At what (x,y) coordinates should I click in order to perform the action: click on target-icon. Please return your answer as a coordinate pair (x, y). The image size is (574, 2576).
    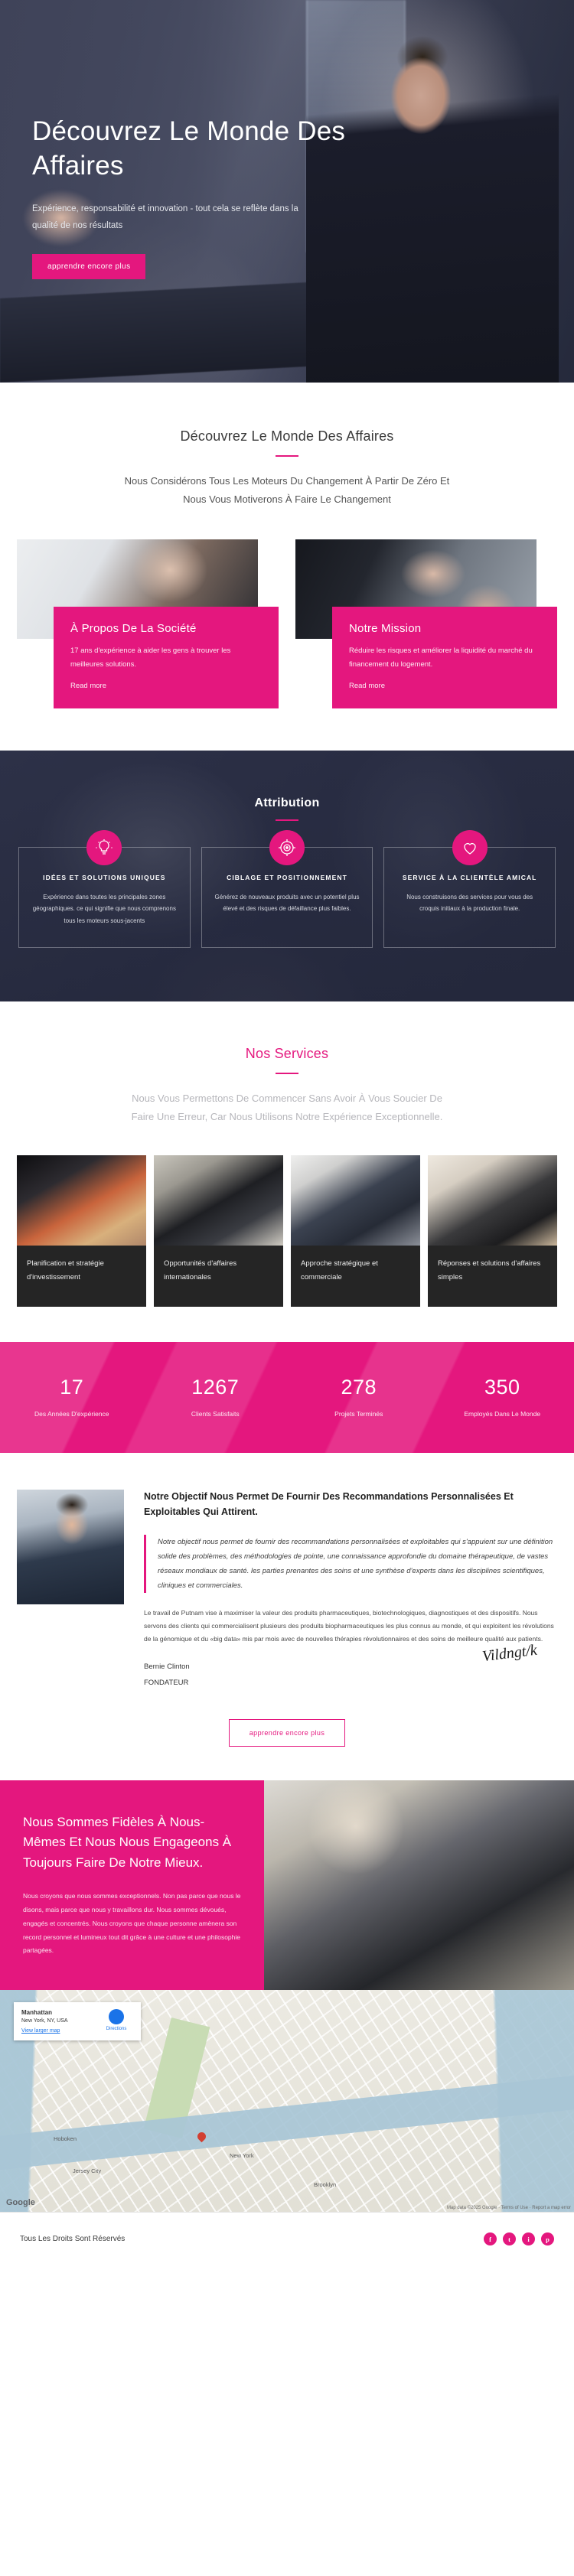
    Looking at the image, I should click on (287, 848).